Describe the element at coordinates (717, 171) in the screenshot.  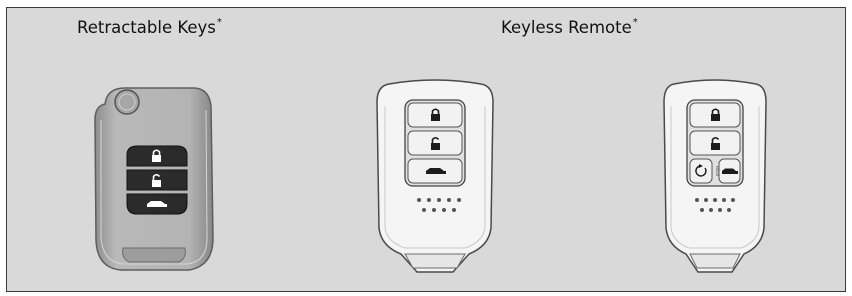
I see `hold-label: HOLD` at that location.